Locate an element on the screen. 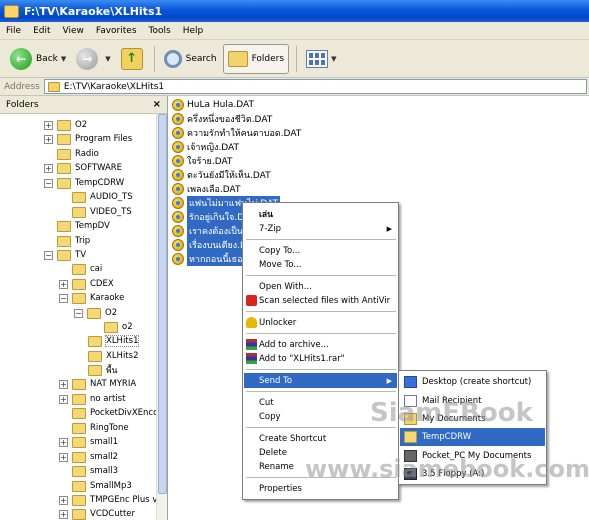 The height and width of the screenshot is (520, 589). tree-item-small3: small3 is located at coordinates (95, 471).